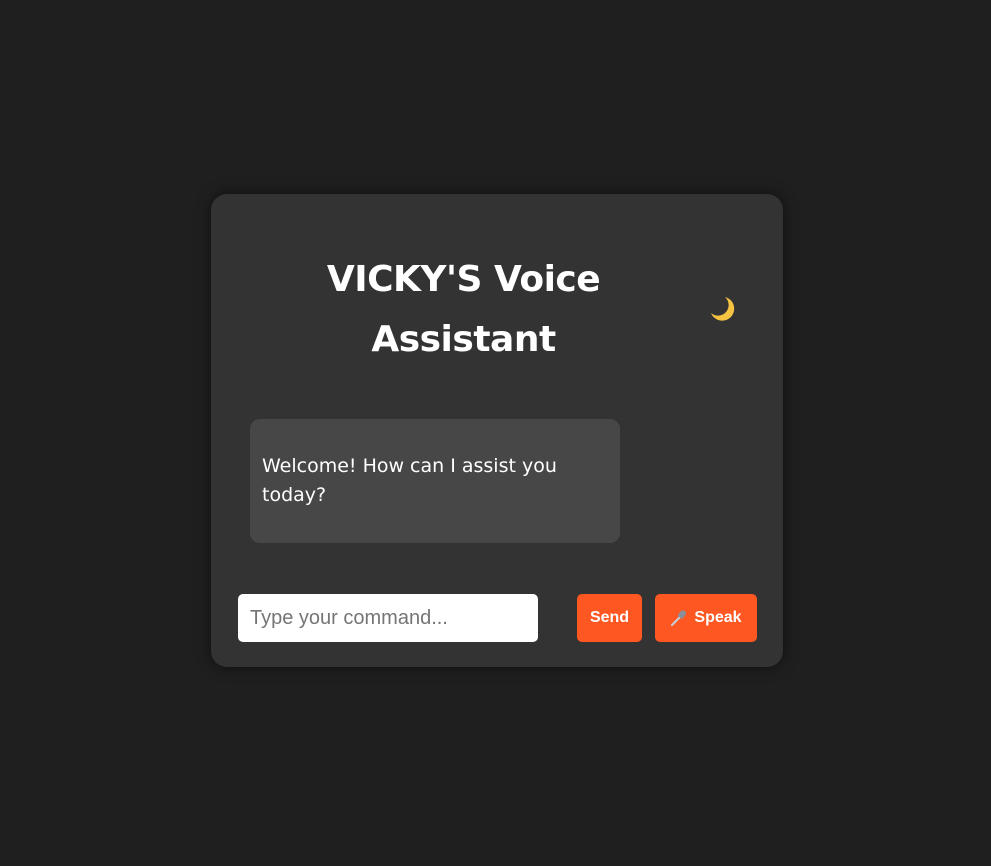 The height and width of the screenshot is (866, 991). What do you see at coordinates (679, 618) in the screenshot?
I see `microphone-icon` at bounding box center [679, 618].